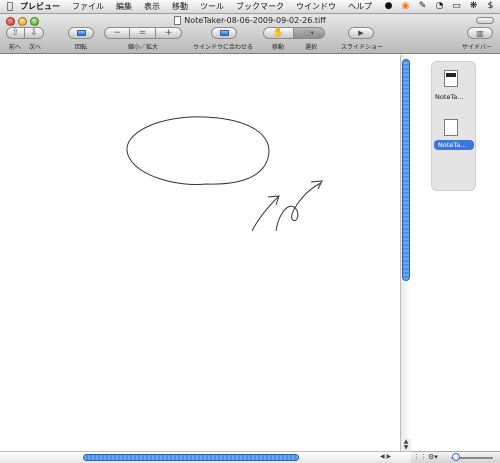 The image size is (500, 463). I want to click on drawn-ellipse, so click(198, 151).